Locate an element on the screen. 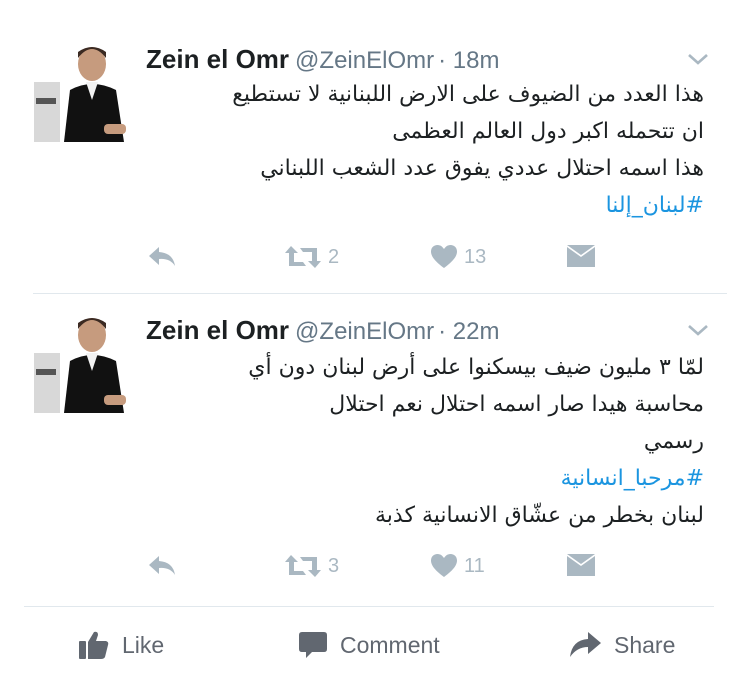 This screenshot has width=737, height=679. share-action-label: Share is located at coordinates (645, 644).